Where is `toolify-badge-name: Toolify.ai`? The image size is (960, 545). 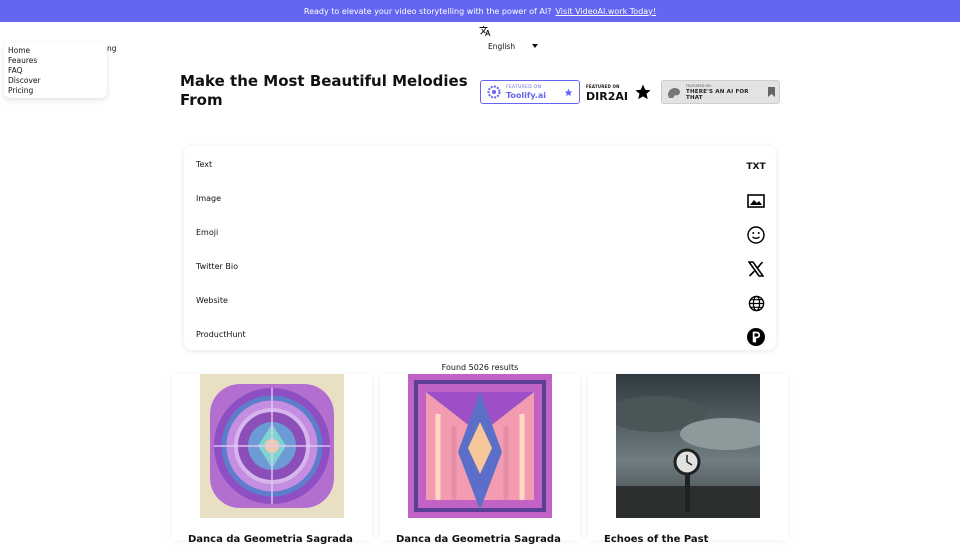
toolify-badge-name: Toolify.ai is located at coordinates (526, 95).